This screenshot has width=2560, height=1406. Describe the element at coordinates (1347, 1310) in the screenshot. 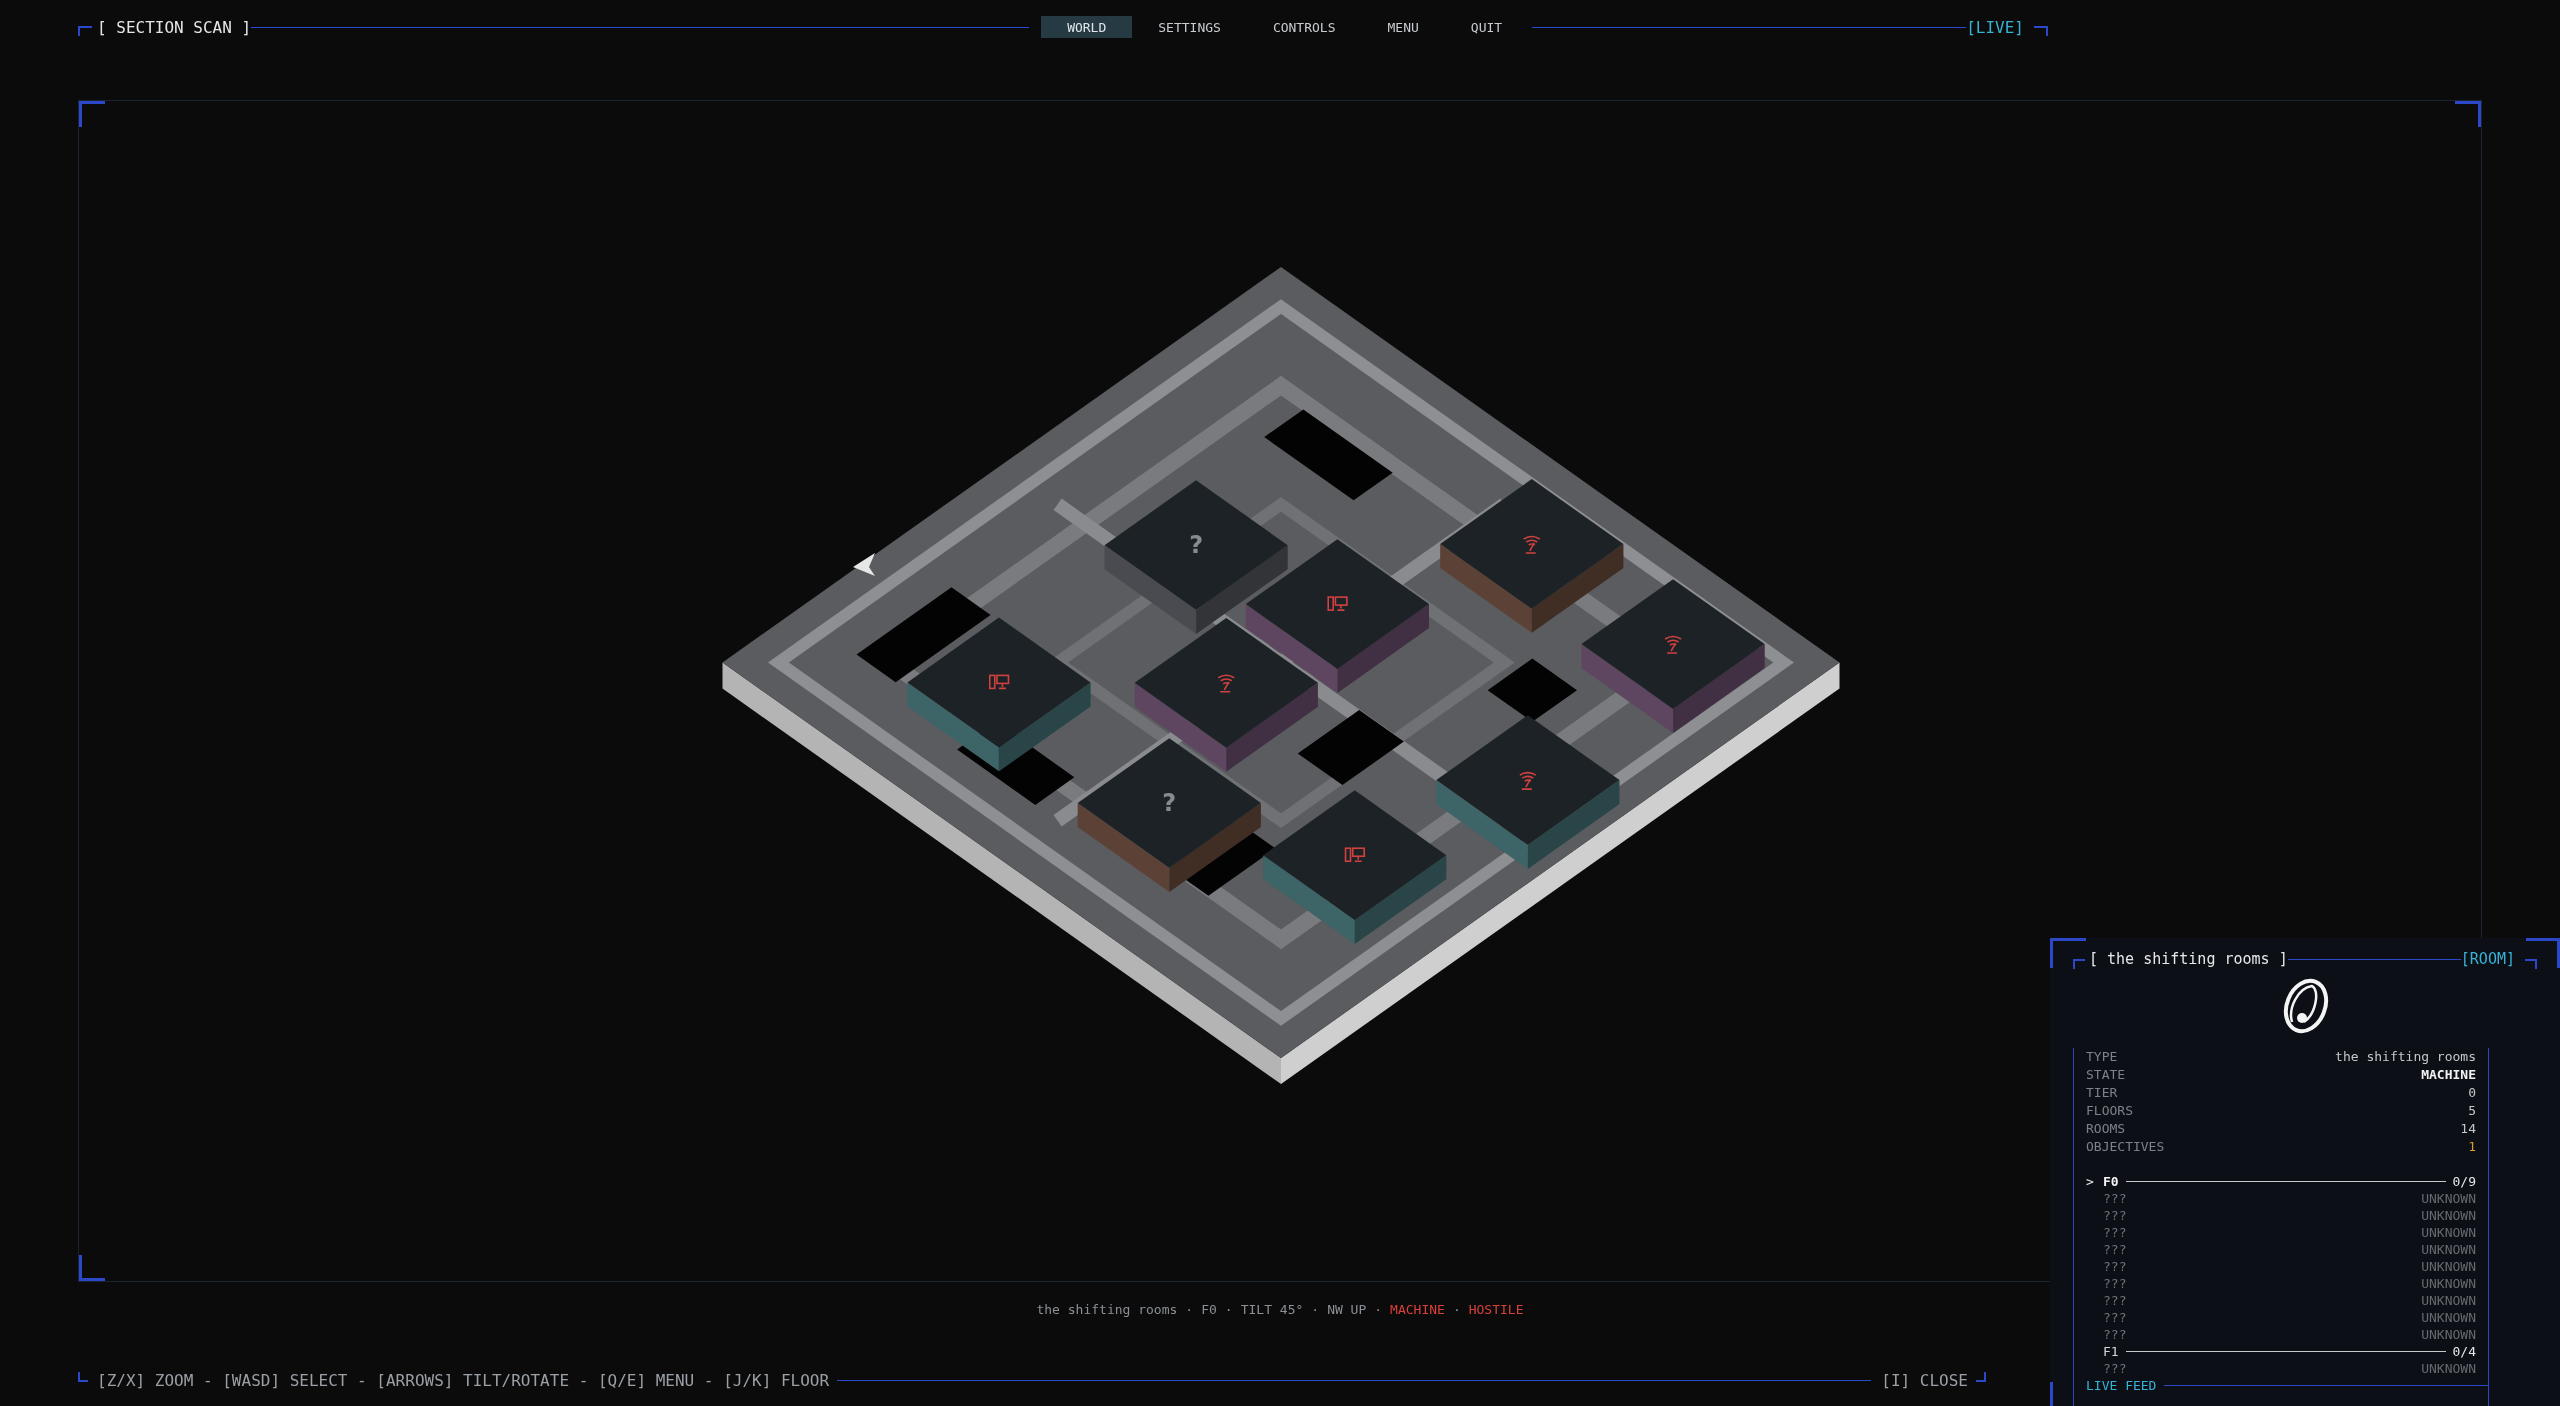

I see `status-item: NW UP` at that location.